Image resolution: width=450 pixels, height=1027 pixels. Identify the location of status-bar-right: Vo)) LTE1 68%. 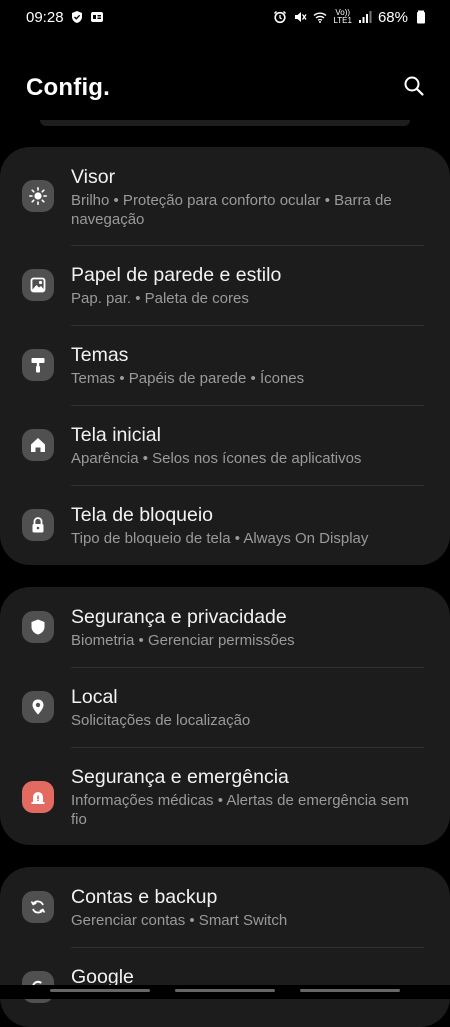
(350, 17).